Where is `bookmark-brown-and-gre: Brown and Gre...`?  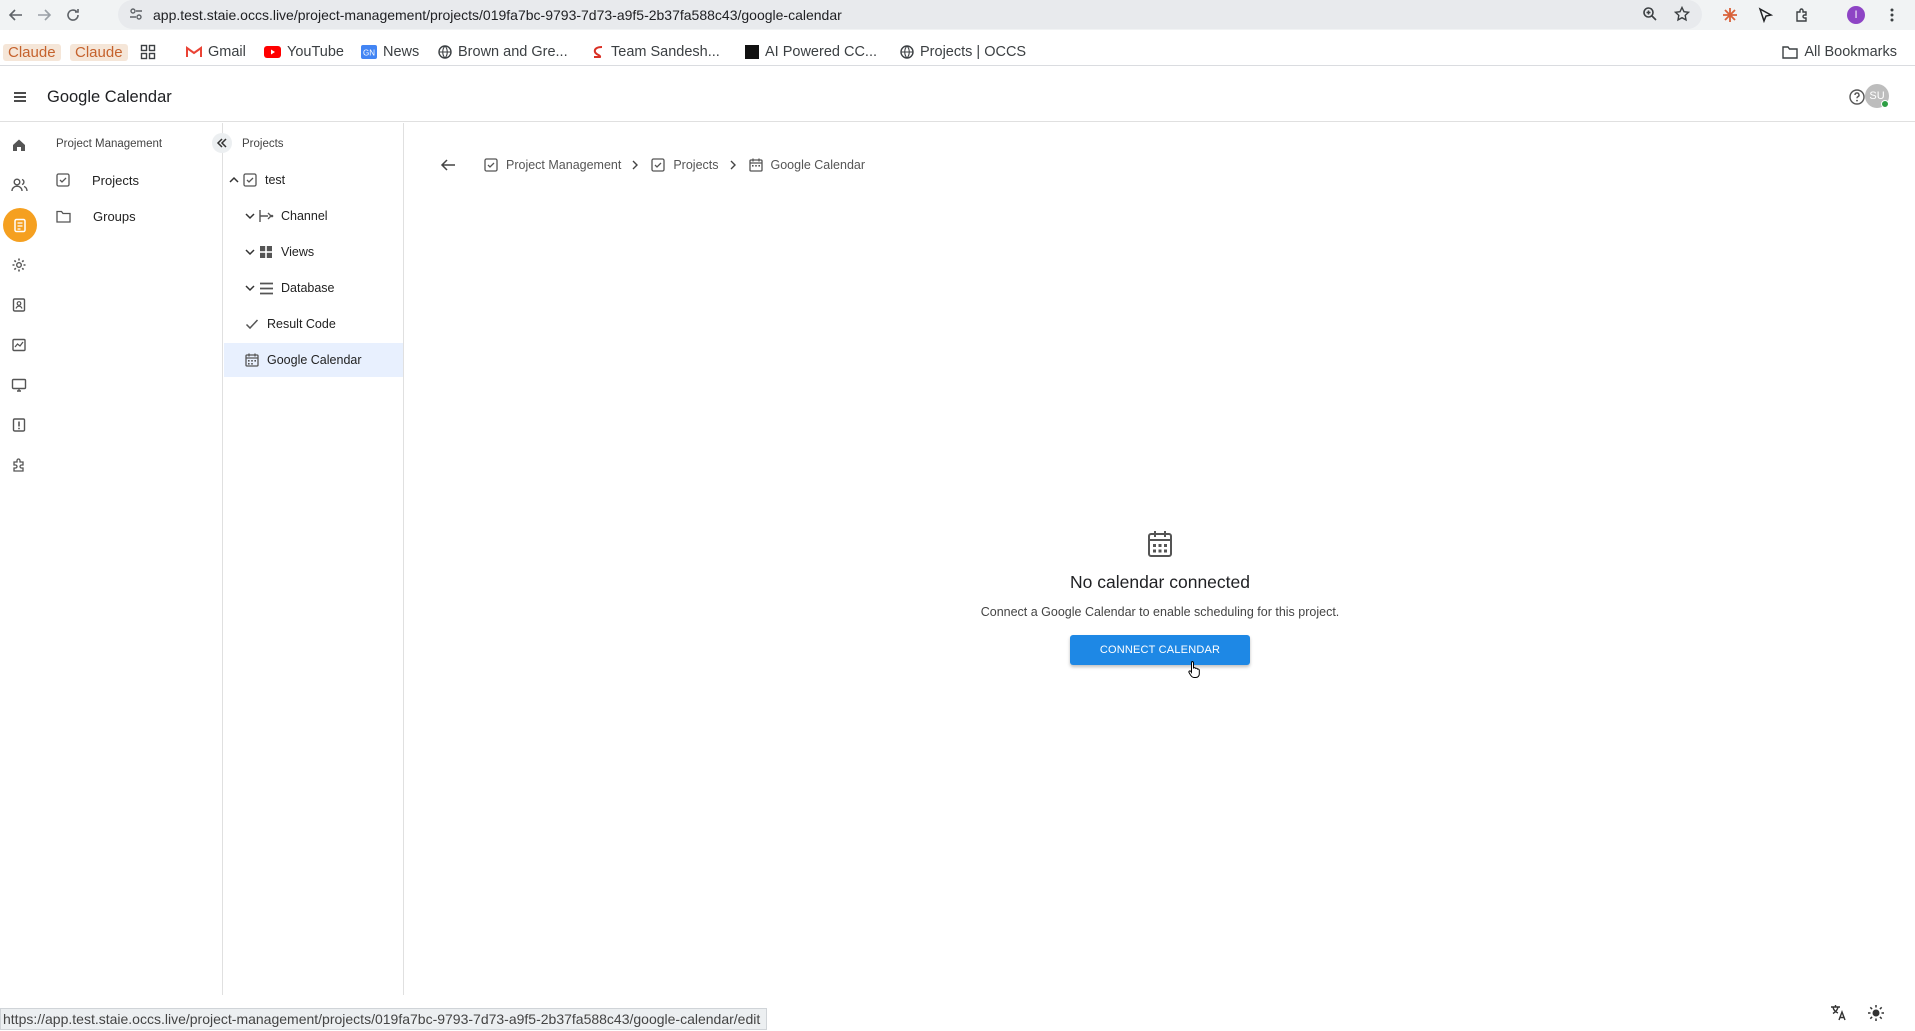
bookmark-brown-and-gre: Brown and Gre... is located at coordinates (503, 52).